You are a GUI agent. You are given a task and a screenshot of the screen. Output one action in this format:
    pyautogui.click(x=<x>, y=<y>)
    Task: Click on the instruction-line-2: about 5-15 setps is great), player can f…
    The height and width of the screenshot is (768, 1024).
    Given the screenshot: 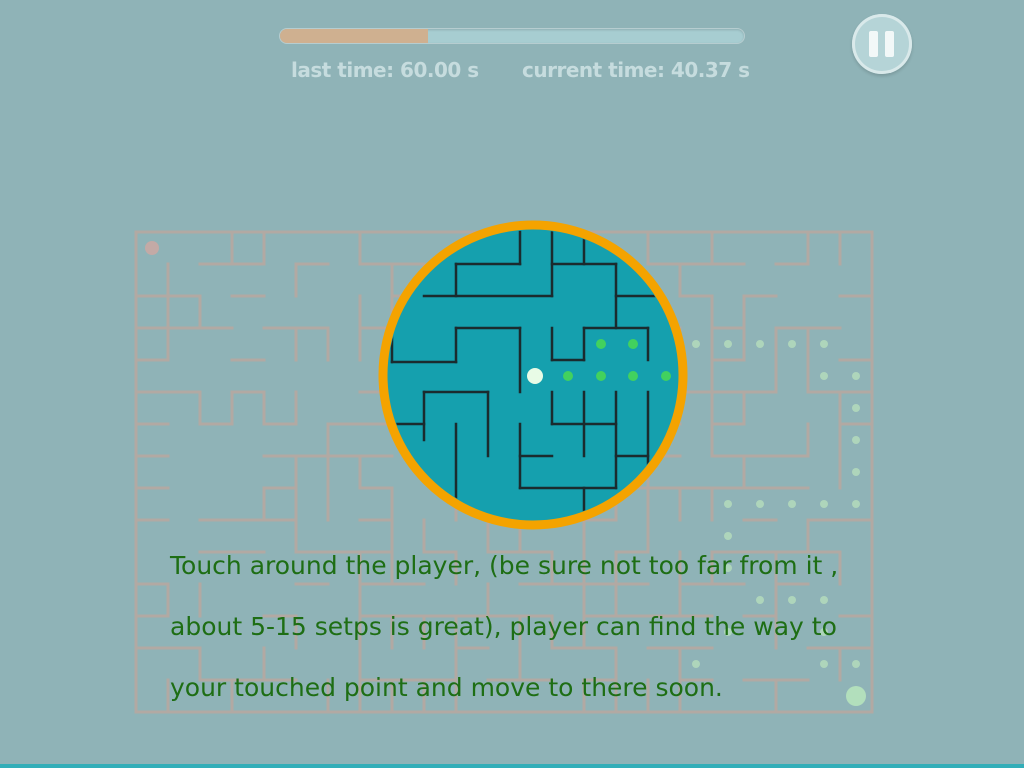 What is the action you would take?
    pyautogui.click(x=503, y=626)
    